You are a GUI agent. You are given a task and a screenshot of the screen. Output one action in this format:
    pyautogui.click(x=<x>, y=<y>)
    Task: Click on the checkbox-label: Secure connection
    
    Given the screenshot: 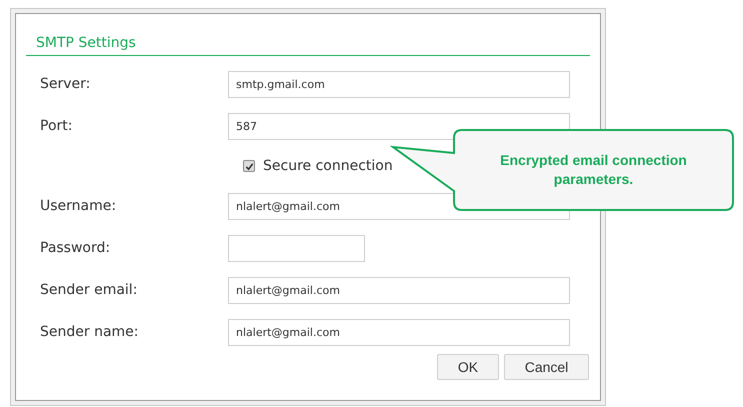 What is the action you would take?
    pyautogui.click(x=328, y=166)
    